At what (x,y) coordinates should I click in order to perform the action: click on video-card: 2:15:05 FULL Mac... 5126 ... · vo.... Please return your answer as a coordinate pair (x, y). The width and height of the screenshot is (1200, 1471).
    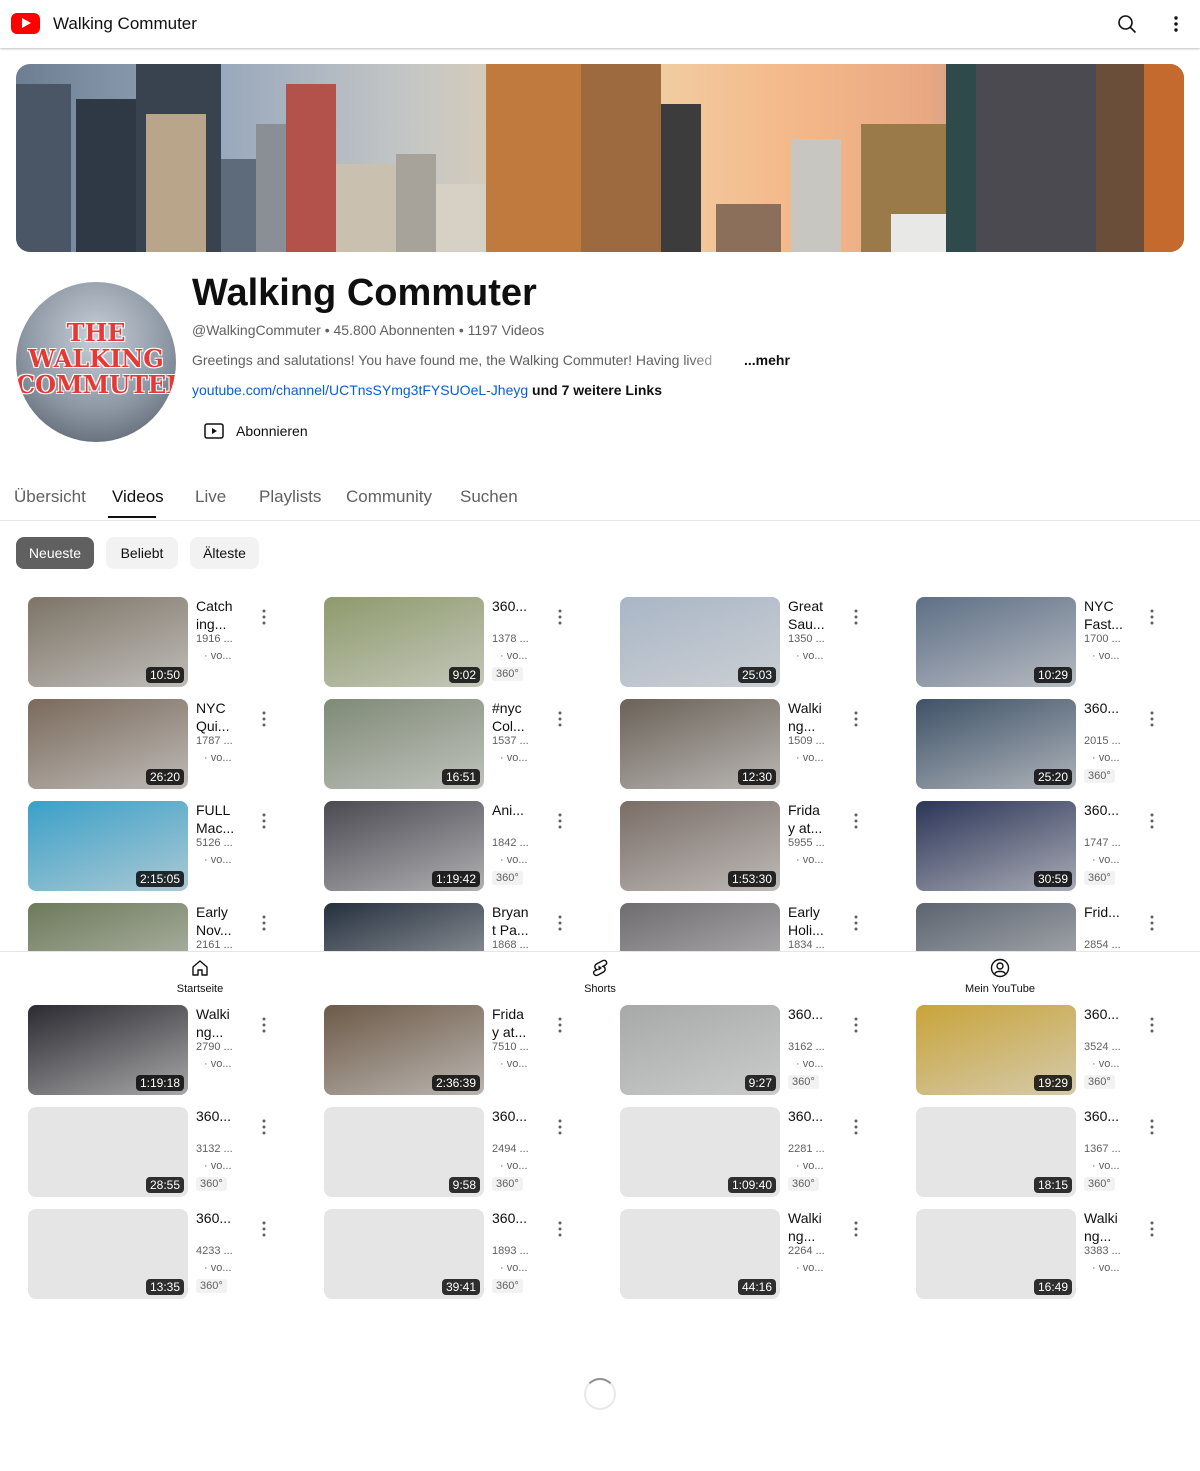
    Looking at the image, I should click on (163, 846).